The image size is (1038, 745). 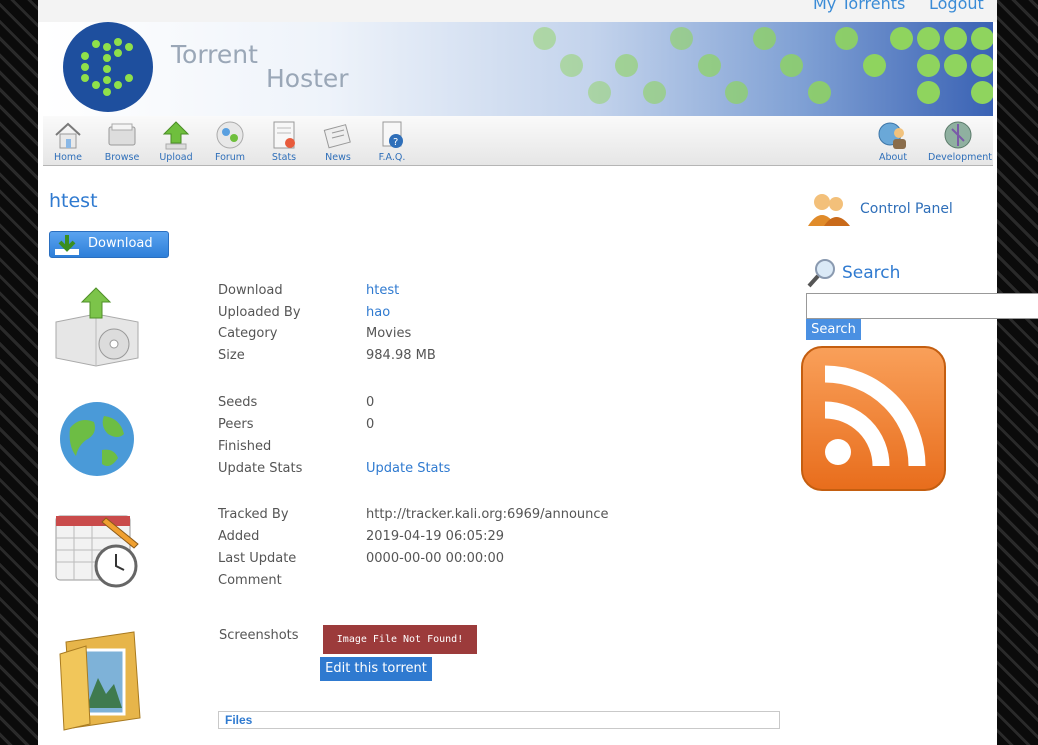 What do you see at coordinates (893, 135) in the screenshot?
I see `about-icon` at bounding box center [893, 135].